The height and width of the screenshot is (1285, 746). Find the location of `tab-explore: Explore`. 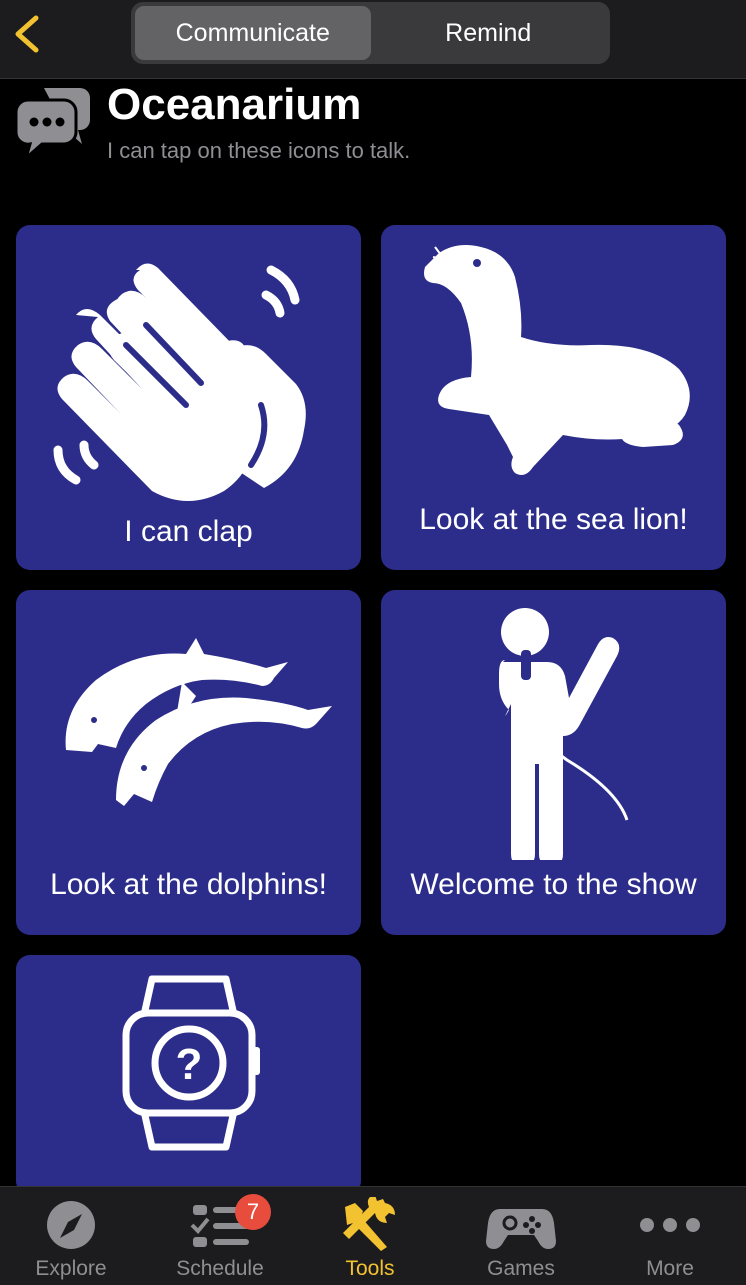

tab-explore: Explore is located at coordinates (73, 1236).